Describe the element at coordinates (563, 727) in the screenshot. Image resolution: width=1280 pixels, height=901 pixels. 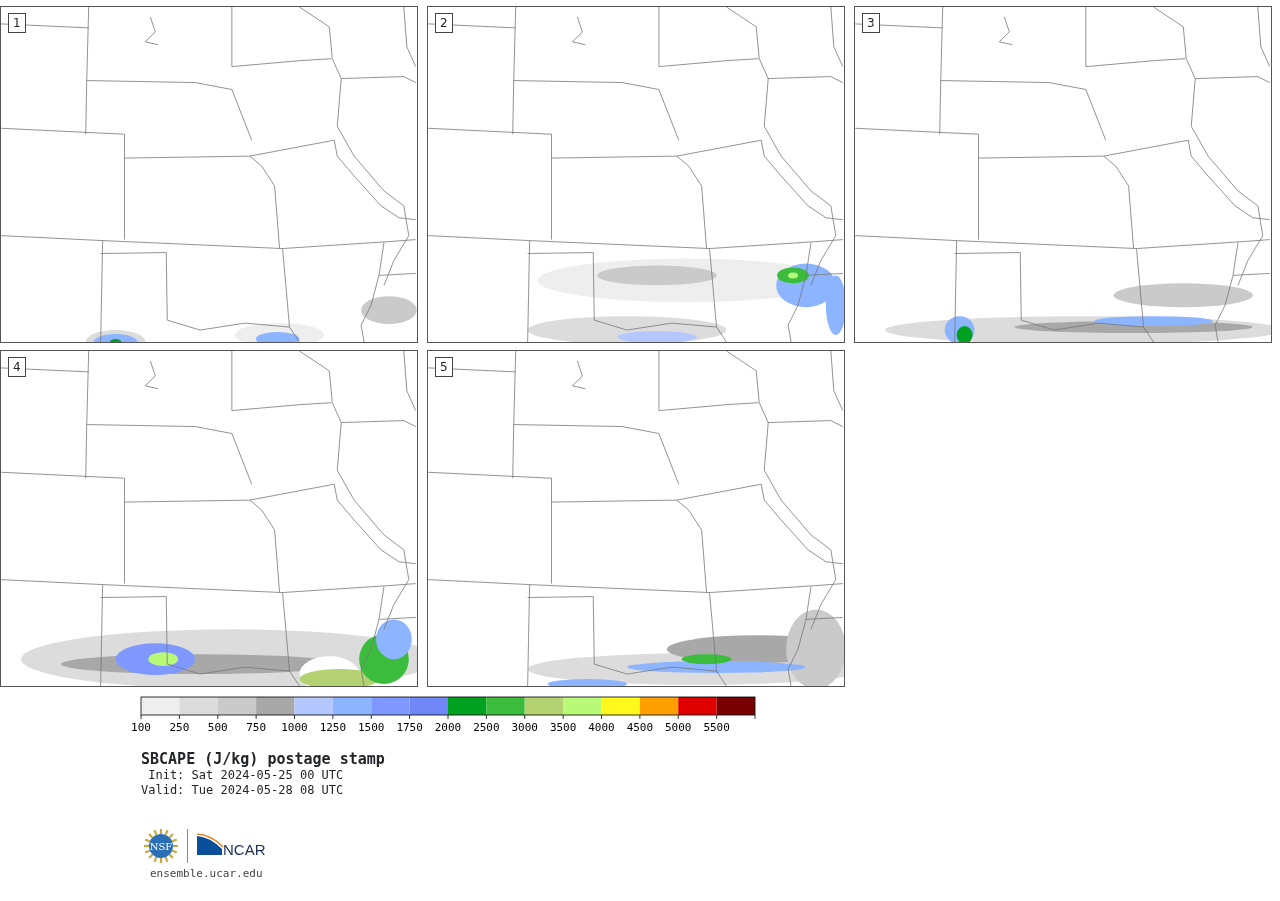
I see `tick-label: 3500` at that location.